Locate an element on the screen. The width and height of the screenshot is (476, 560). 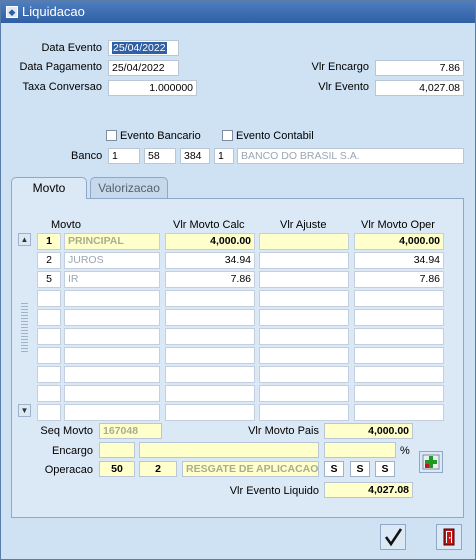
window-title: Liquidacao is located at coordinates (53, 11).